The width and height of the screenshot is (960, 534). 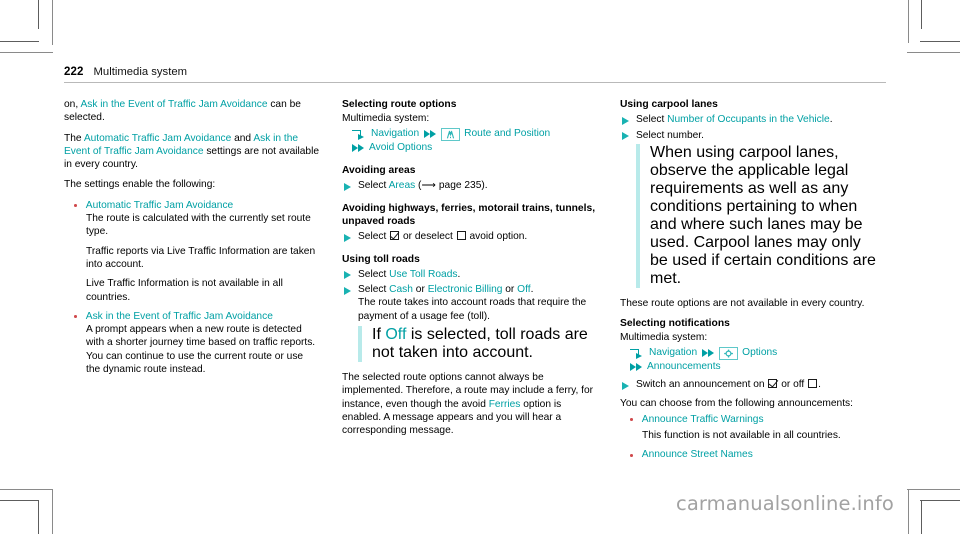 What do you see at coordinates (684, 367) in the screenshot?
I see `menu-item-announcements: Announcements` at bounding box center [684, 367].